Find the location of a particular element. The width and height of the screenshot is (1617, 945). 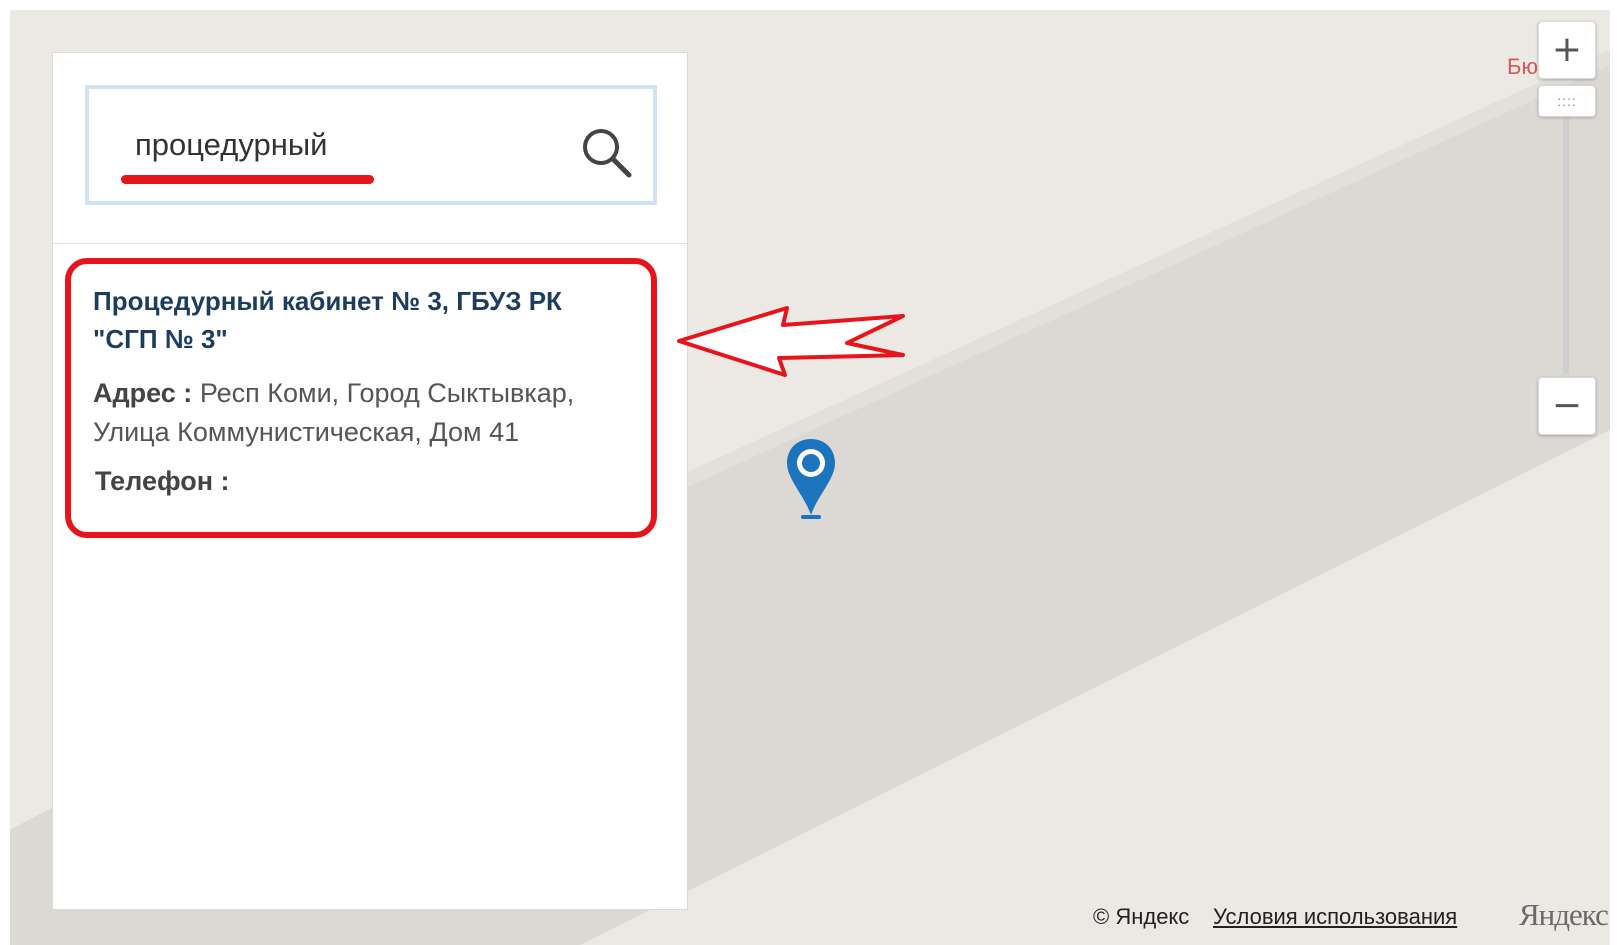

zoom-out-button: − is located at coordinates (1567, 406).